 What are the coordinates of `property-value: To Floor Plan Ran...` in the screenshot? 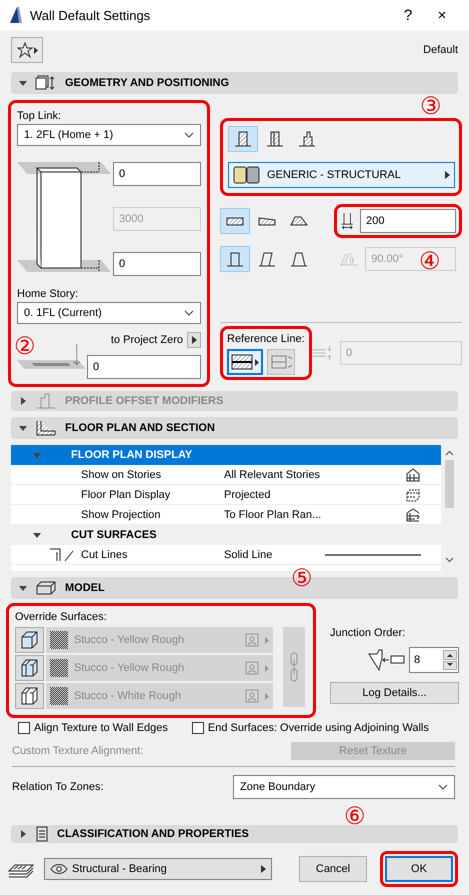 It's located at (273, 514).